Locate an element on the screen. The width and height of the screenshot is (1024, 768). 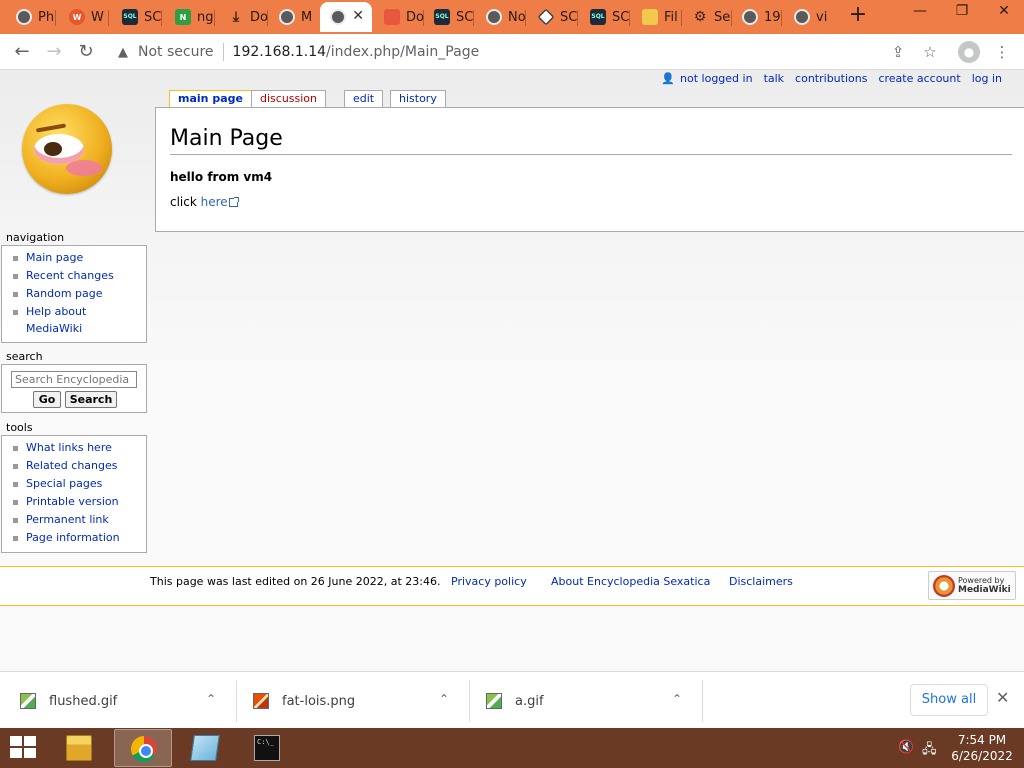
tools-printable-version: Printable version is located at coordinates (76, 502).